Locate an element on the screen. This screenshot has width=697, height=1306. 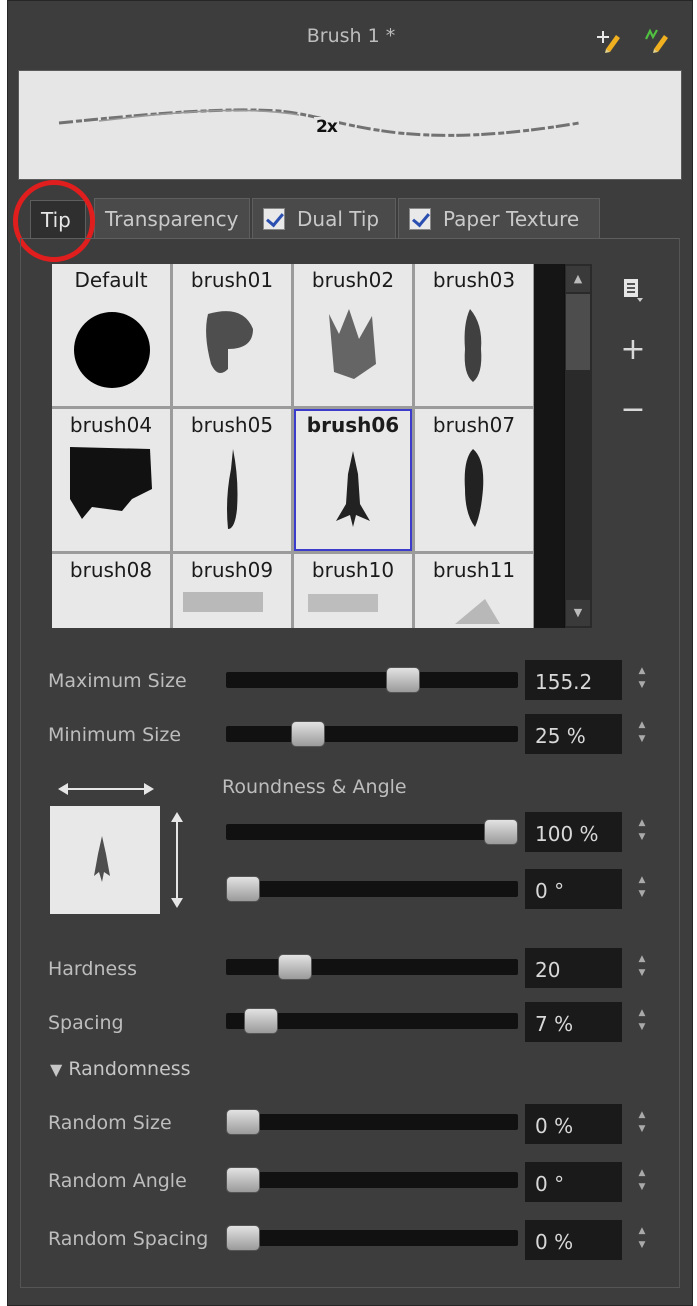
hardness-slider-thumb is located at coordinates (295, 967).